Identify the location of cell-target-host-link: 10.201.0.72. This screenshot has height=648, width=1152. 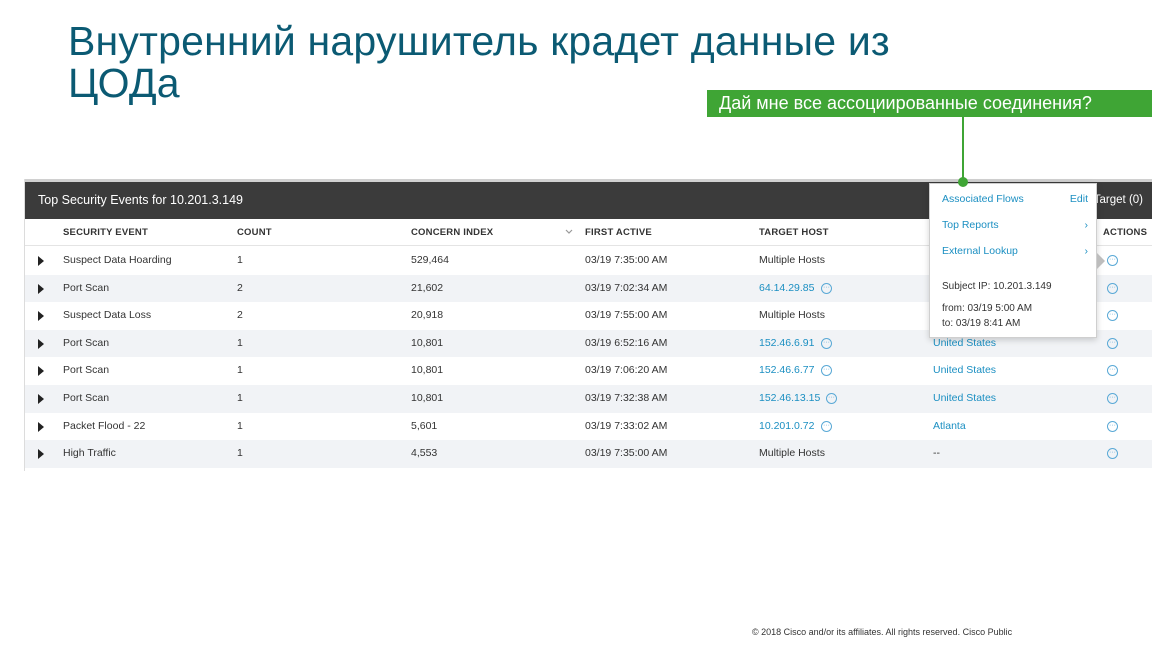
(786, 427).